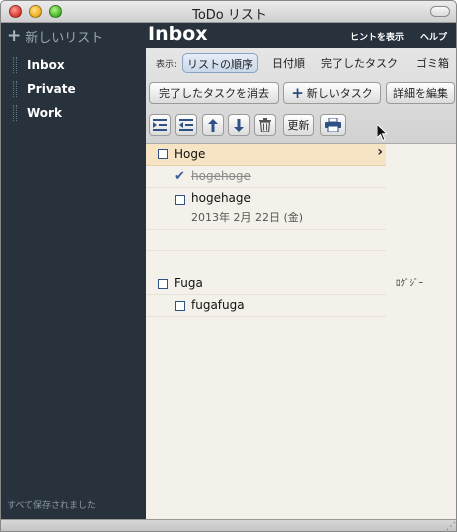 This screenshot has width=457, height=532. What do you see at coordinates (73, 113) in the screenshot?
I see `sidebar-item-work: Work` at bounding box center [73, 113].